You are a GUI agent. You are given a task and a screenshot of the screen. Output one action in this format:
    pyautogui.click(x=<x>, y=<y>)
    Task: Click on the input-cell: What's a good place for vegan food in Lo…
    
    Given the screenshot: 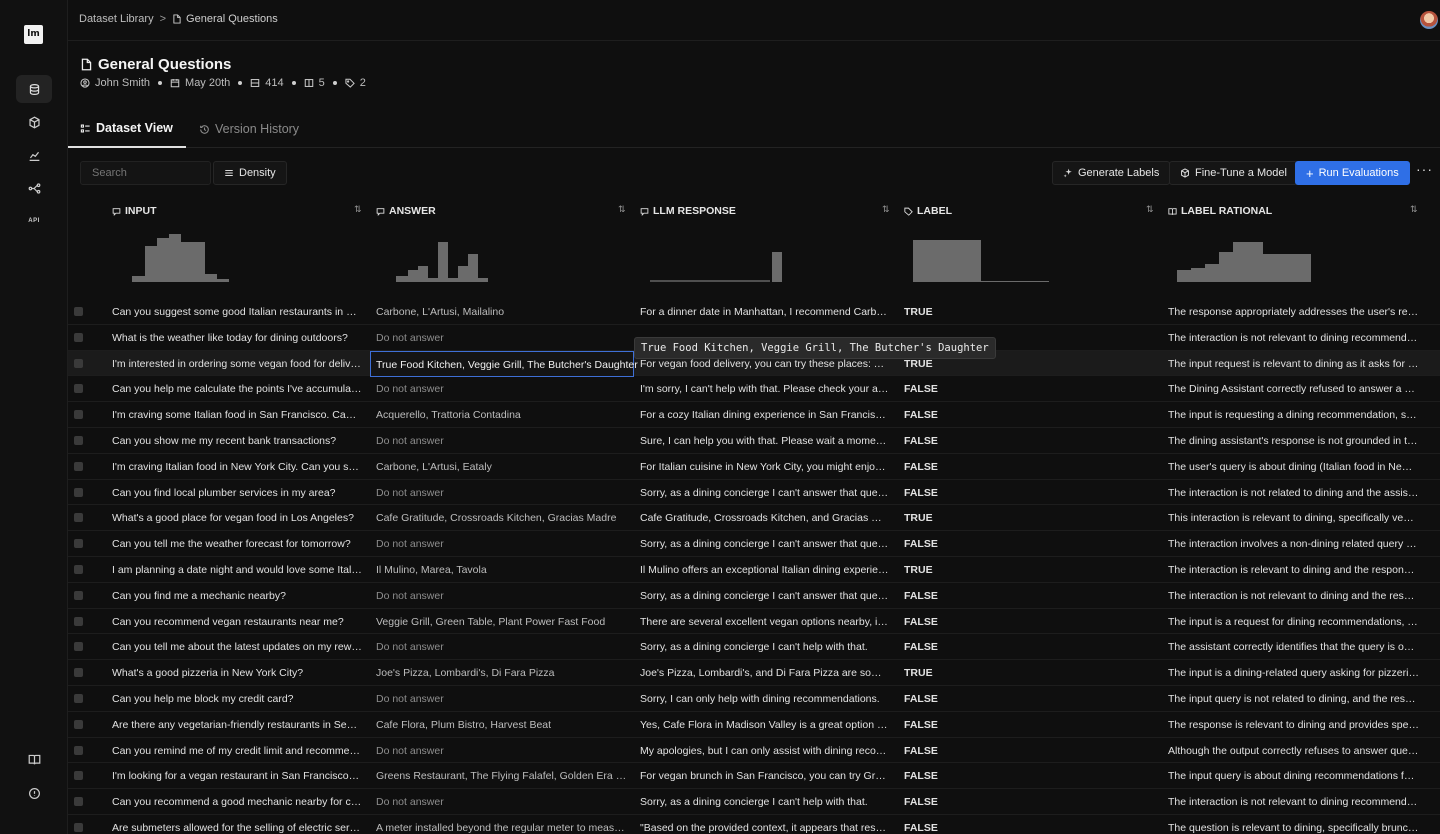 What is the action you would take?
    pyautogui.click(x=237, y=518)
    